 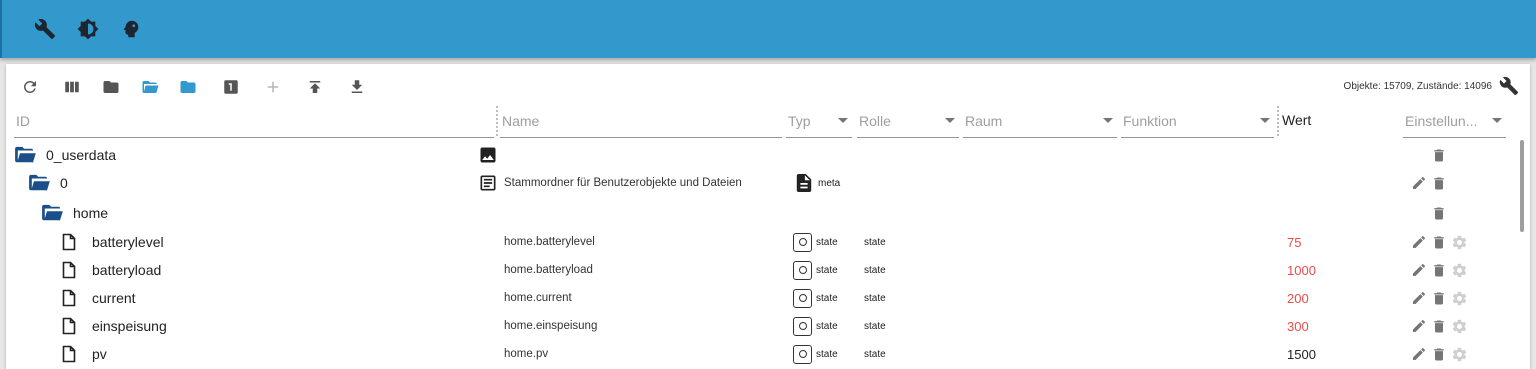 What do you see at coordinates (64, 183) in the screenshot?
I see `object-id: 0` at bounding box center [64, 183].